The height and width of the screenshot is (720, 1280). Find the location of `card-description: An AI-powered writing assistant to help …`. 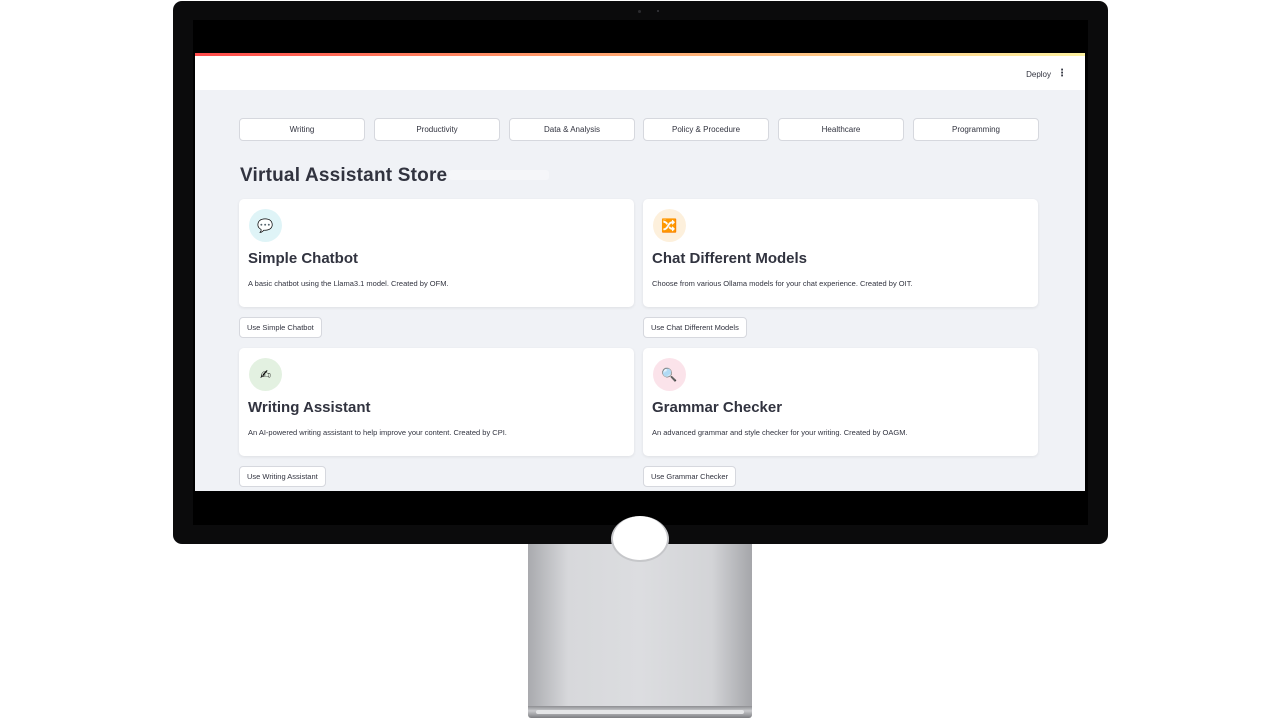

card-description: An AI-powered writing assistant to help … is located at coordinates (377, 432).